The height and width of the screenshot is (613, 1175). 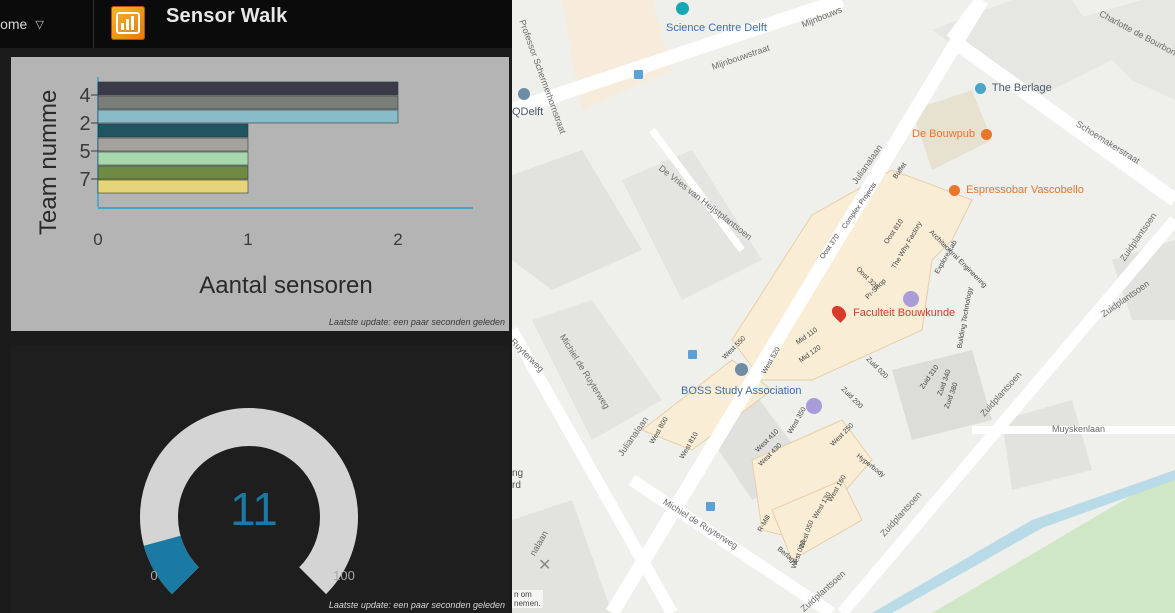 What do you see at coordinates (1025, 190) in the screenshot?
I see `poi-label: Espressobar Vascobello` at bounding box center [1025, 190].